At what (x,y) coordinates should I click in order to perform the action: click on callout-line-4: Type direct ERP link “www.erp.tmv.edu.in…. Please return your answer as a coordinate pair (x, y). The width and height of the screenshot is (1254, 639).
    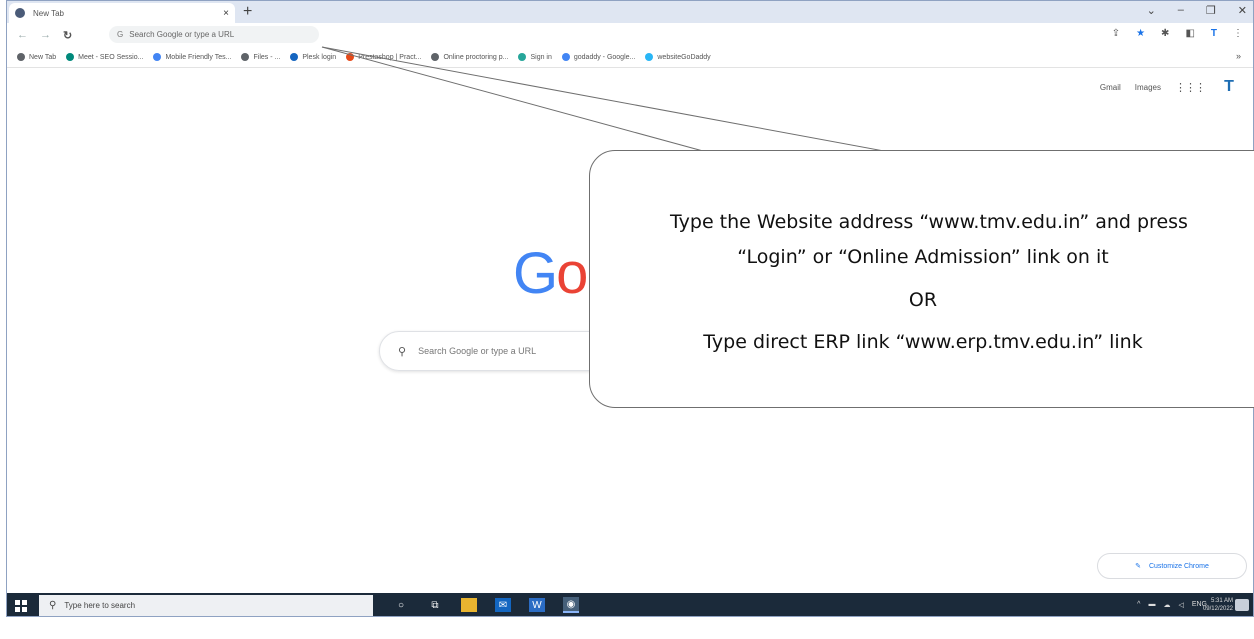
    Looking at the image, I should click on (923, 342).